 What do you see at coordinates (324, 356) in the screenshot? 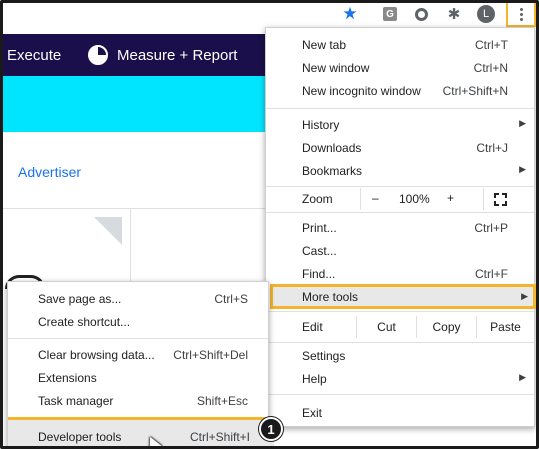
I see `menu-item-label: Settings` at bounding box center [324, 356].